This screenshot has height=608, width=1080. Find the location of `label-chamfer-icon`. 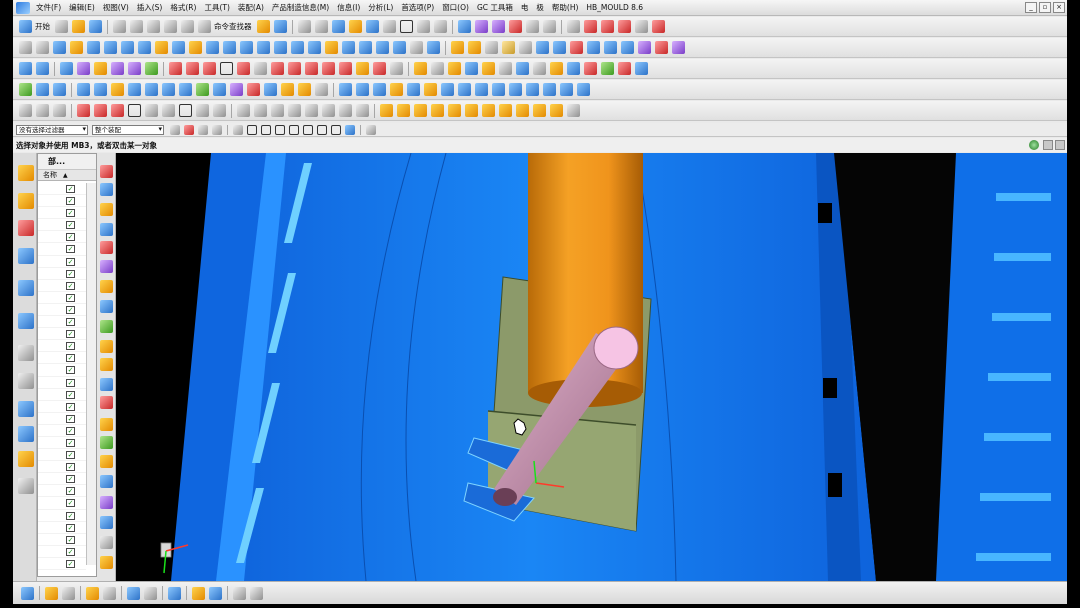

label-chamfer-icon is located at coordinates (106, 286).